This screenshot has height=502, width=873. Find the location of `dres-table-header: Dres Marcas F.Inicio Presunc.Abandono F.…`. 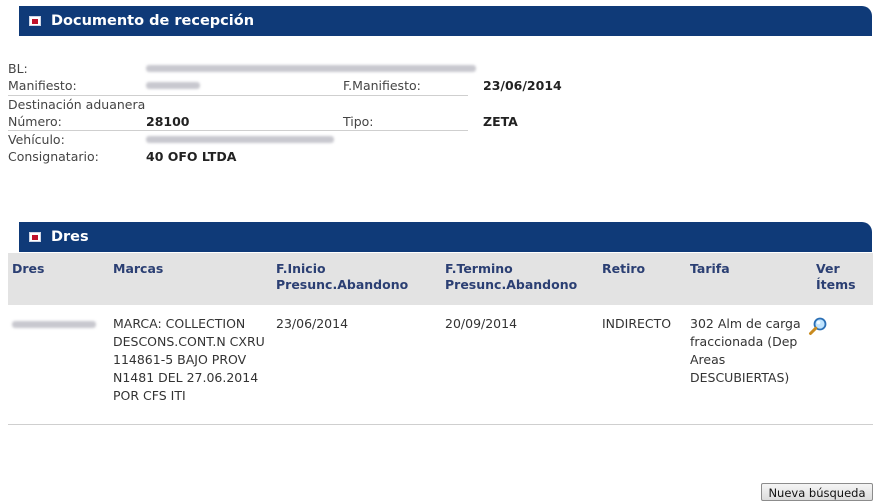

dres-table-header: Dres Marcas F.Inicio Presunc.Abandono F.… is located at coordinates (440, 279).